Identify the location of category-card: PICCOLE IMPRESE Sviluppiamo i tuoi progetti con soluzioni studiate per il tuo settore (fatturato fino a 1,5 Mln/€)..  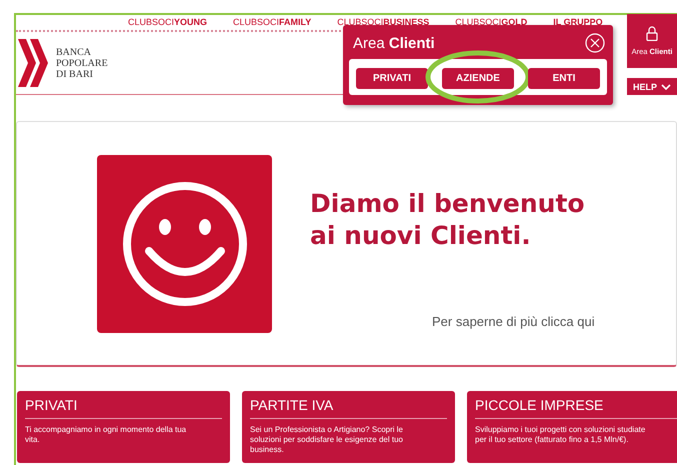
(572, 427).